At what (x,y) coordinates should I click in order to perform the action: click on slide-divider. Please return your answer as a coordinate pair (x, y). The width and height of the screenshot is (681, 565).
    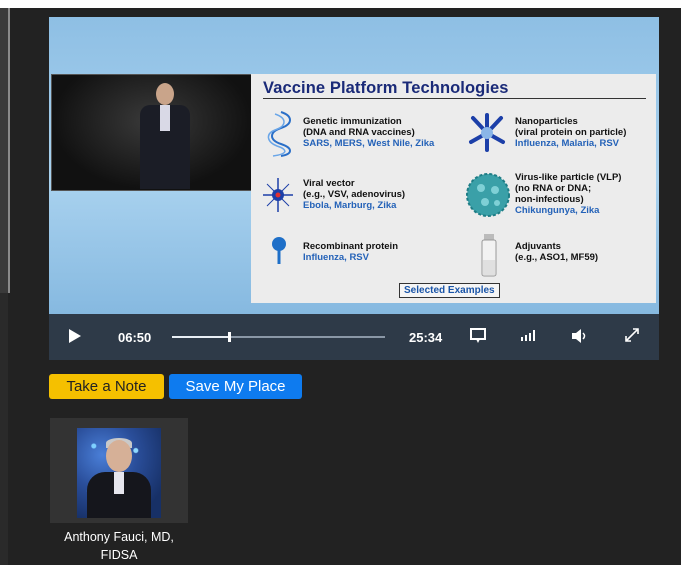
    Looking at the image, I should click on (454, 98).